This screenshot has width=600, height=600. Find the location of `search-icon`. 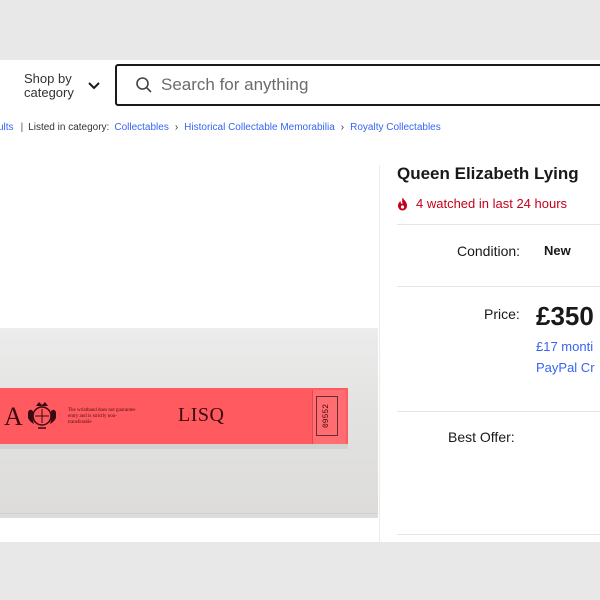

search-icon is located at coordinates (144, 85).